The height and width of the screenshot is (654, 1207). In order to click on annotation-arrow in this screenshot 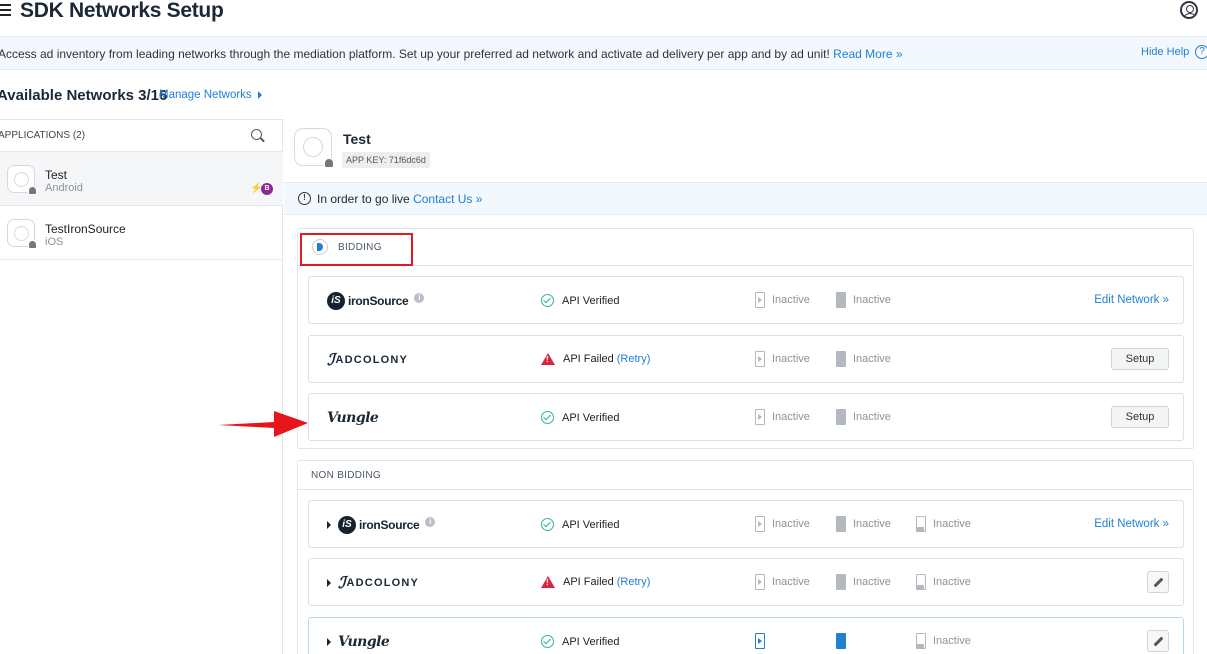, I will do `click(263, 424)`.